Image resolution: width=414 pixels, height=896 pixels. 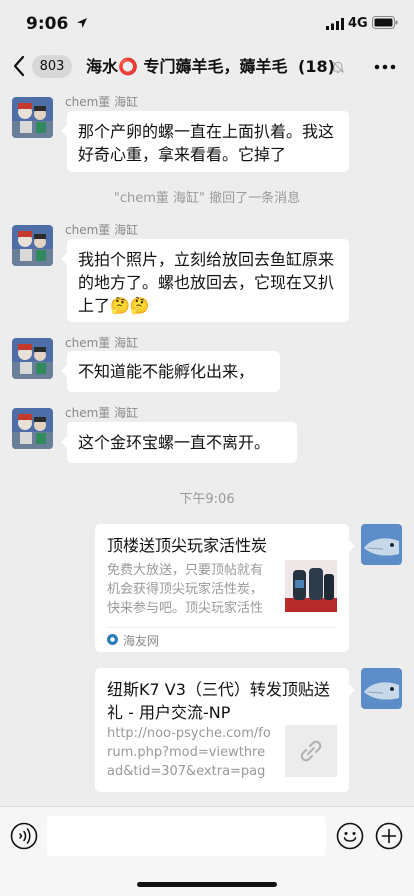 I want to click on link-icon, so click(x=311, y=751).